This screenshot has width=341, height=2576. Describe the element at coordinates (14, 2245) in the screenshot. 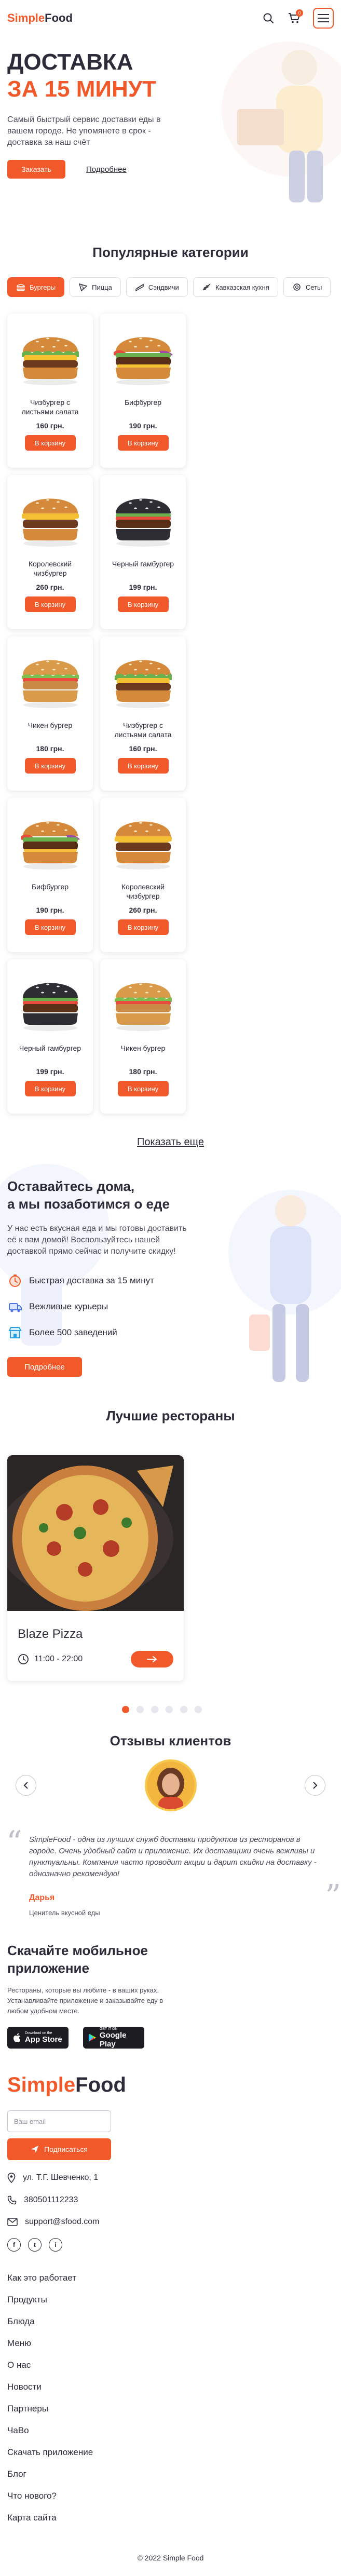

I see `facebook-icon: f` at that location.